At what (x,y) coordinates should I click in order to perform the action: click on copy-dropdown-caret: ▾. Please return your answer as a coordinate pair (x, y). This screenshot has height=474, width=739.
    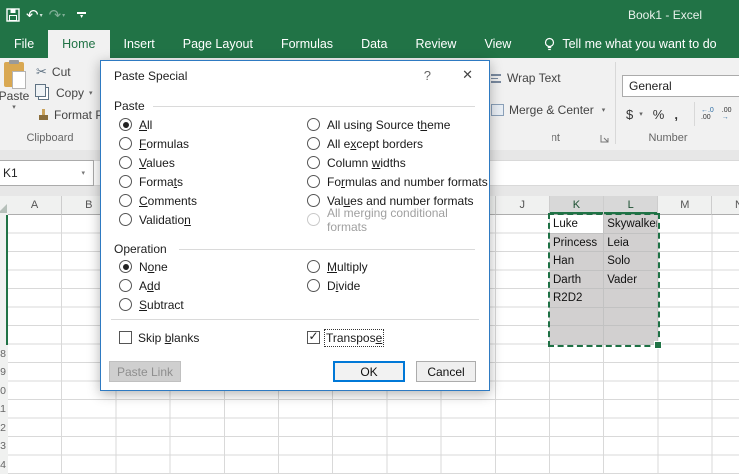
    Looking at the image, I should click on (91, 93).